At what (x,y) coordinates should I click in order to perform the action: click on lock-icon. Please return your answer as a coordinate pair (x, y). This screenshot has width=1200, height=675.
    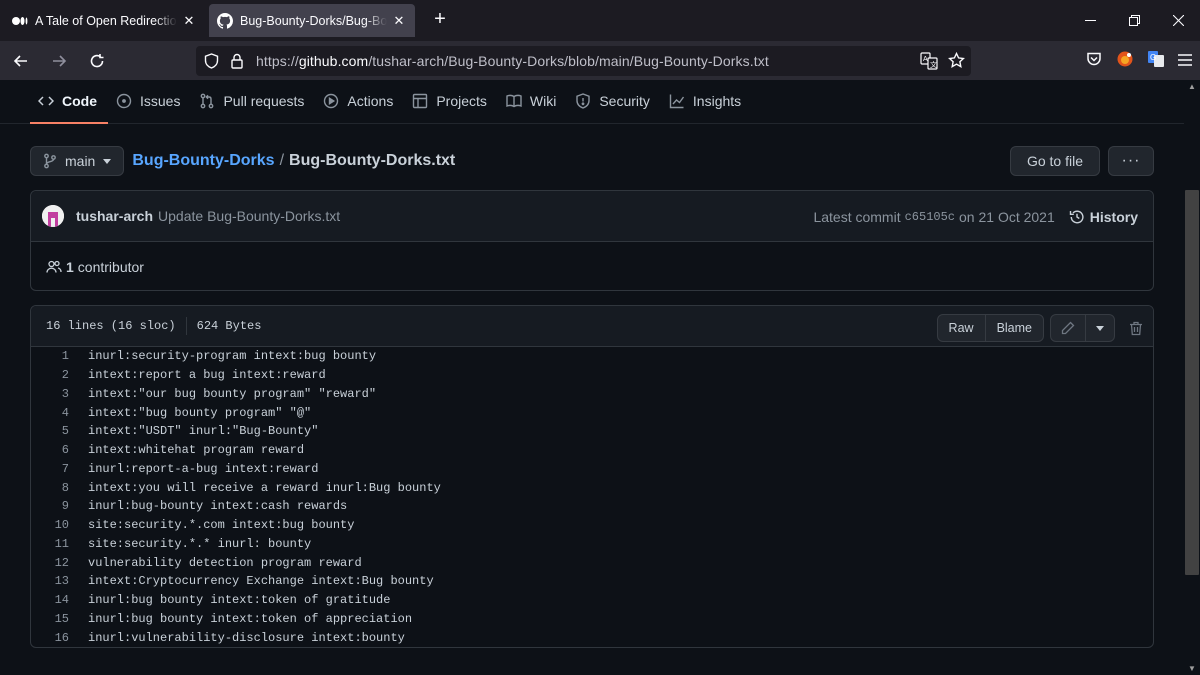
    Looking at the image, I should click on (237, 61).